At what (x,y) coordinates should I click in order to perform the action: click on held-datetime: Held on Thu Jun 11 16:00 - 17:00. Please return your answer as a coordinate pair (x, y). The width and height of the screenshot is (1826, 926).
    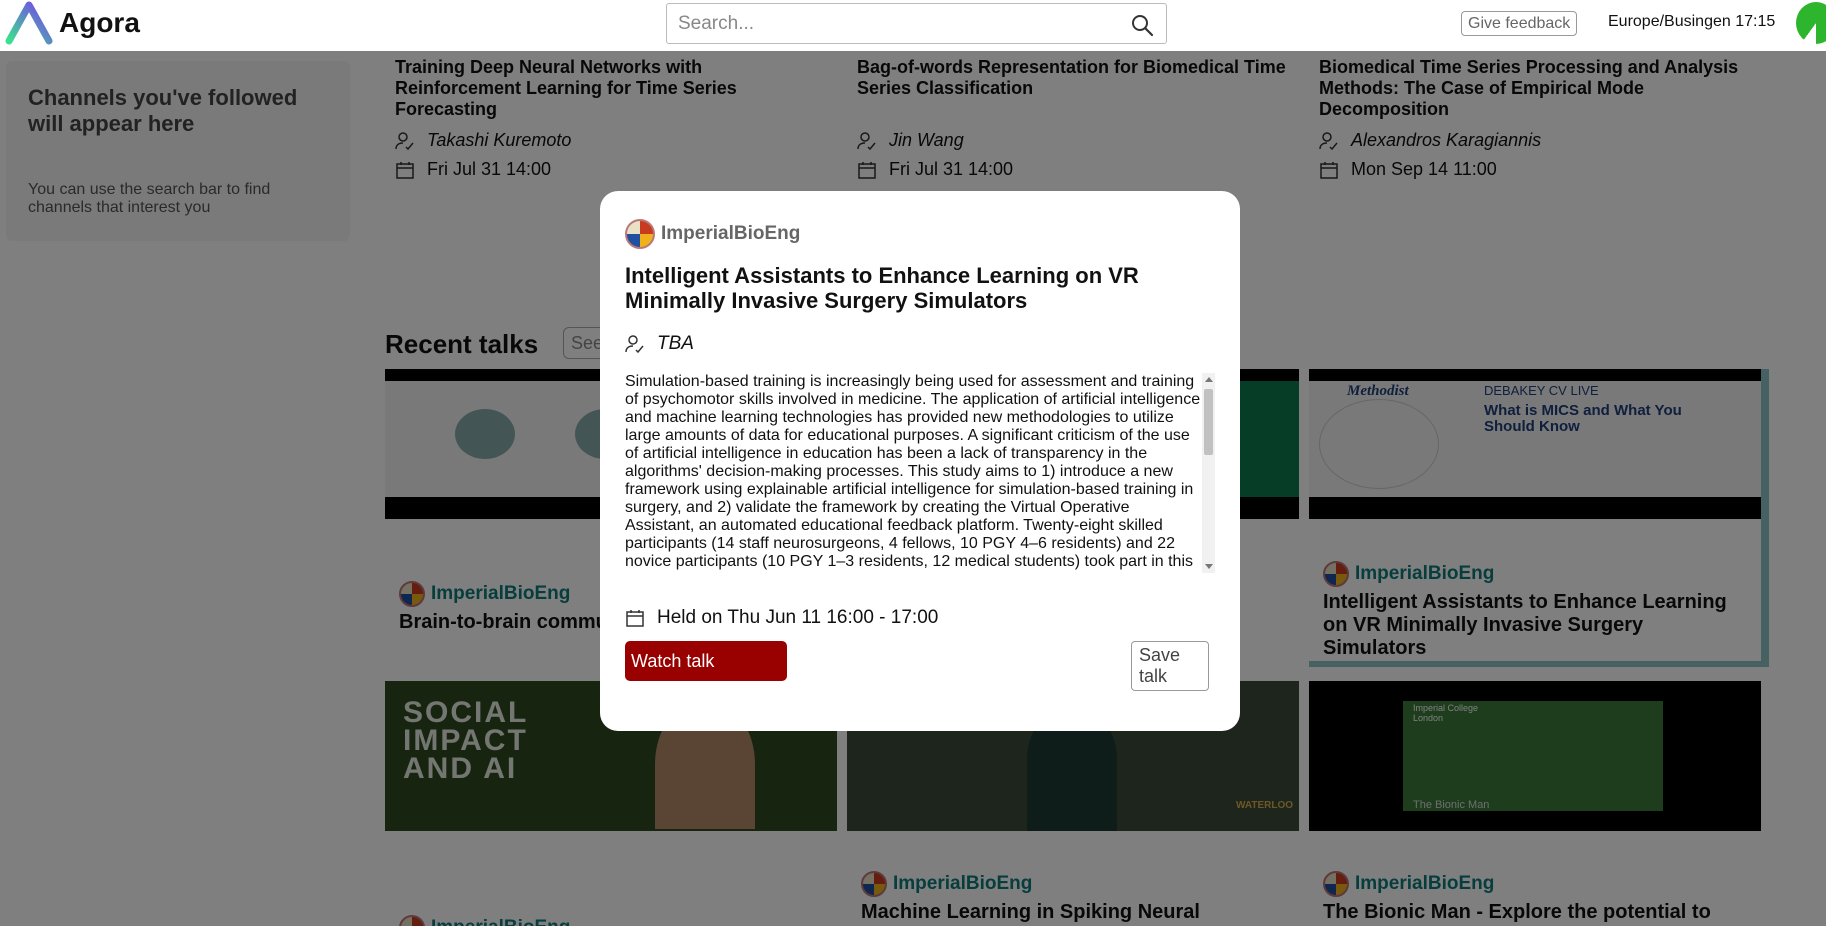
    Looking at the image, I should click on (798, 617).